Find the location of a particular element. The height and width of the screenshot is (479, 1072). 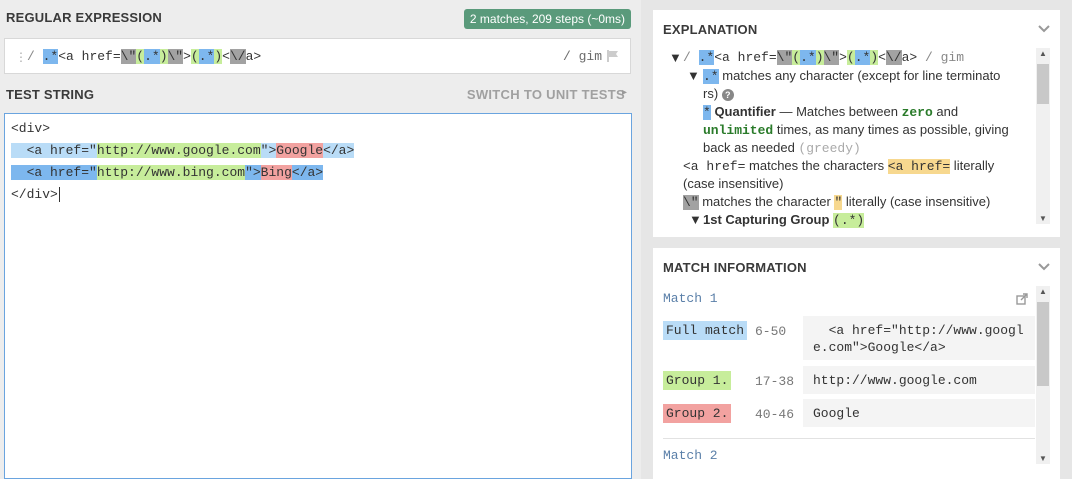

group1-explanation: 1st Capturing Group (.*) is located at coordinates (784, 220).